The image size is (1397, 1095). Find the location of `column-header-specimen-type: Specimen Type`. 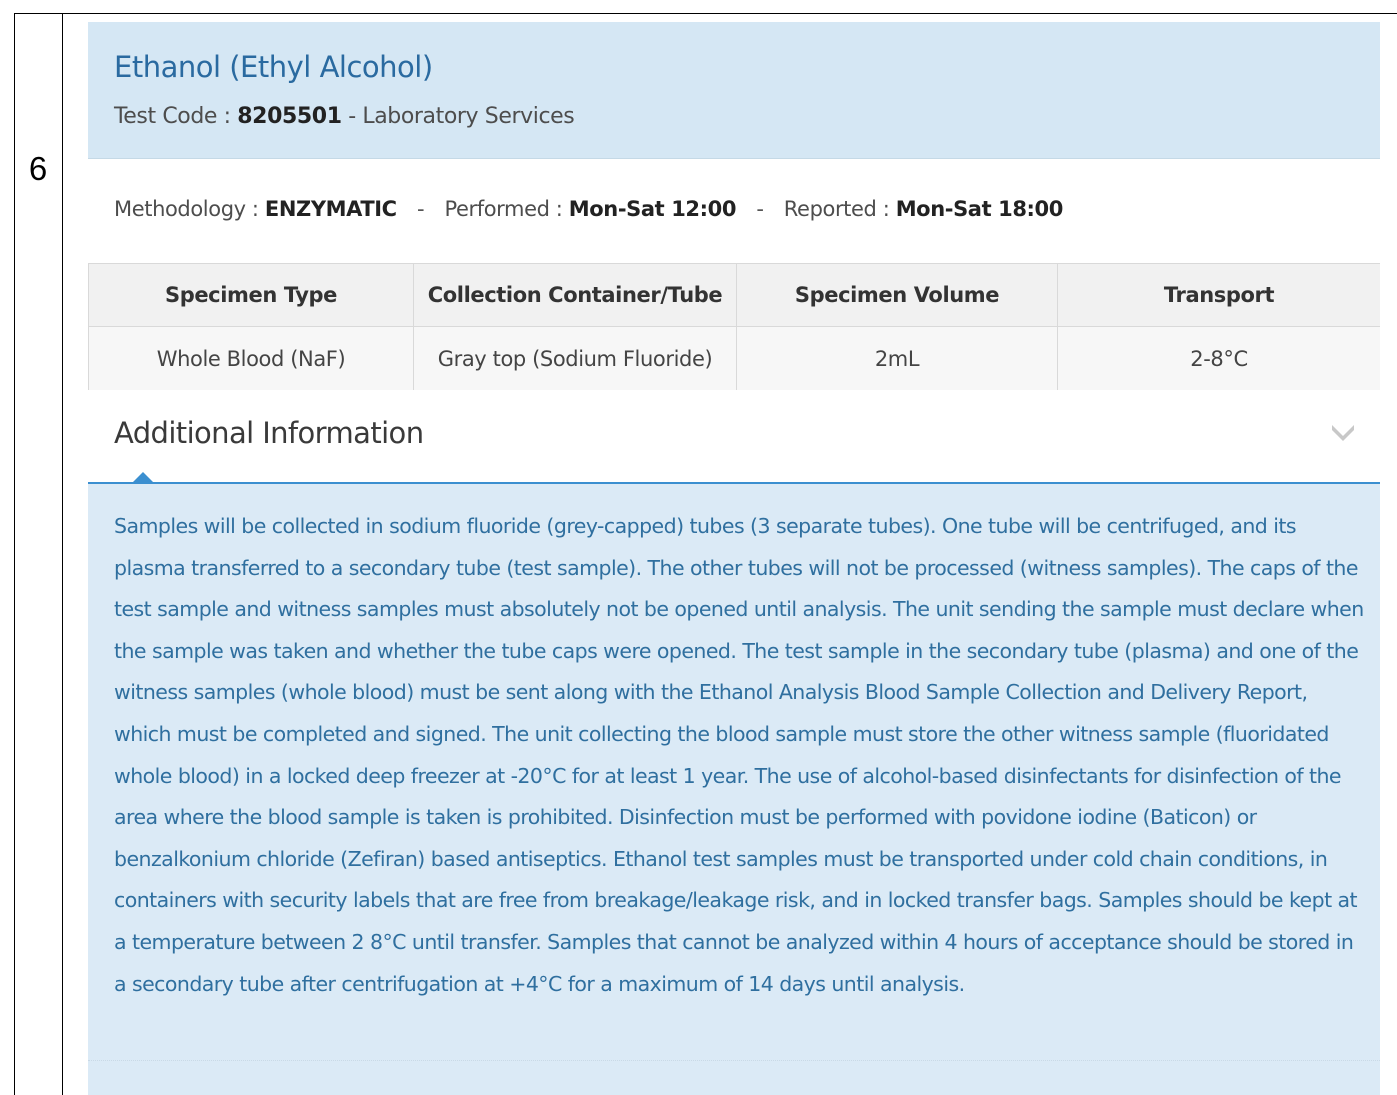

column-header-specimen-type: Specimen Type is located at coordinates (251, 295).